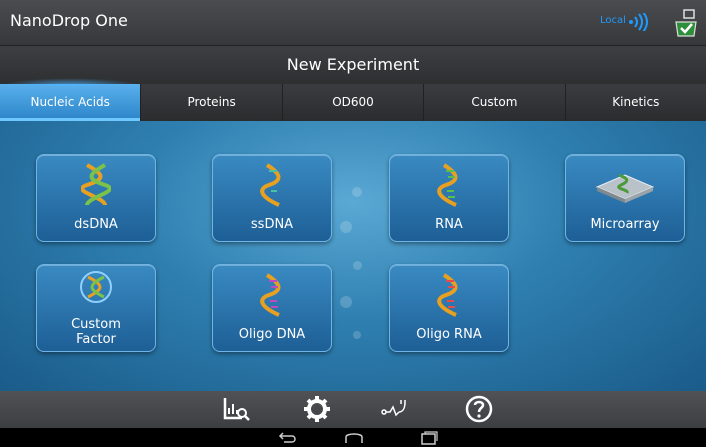 This screenshot has width=706, height=447. What do you see at coordinates (353, 64) in the screenshot?
I see `page-title: New Experiment` at bounding box center [353, 64].